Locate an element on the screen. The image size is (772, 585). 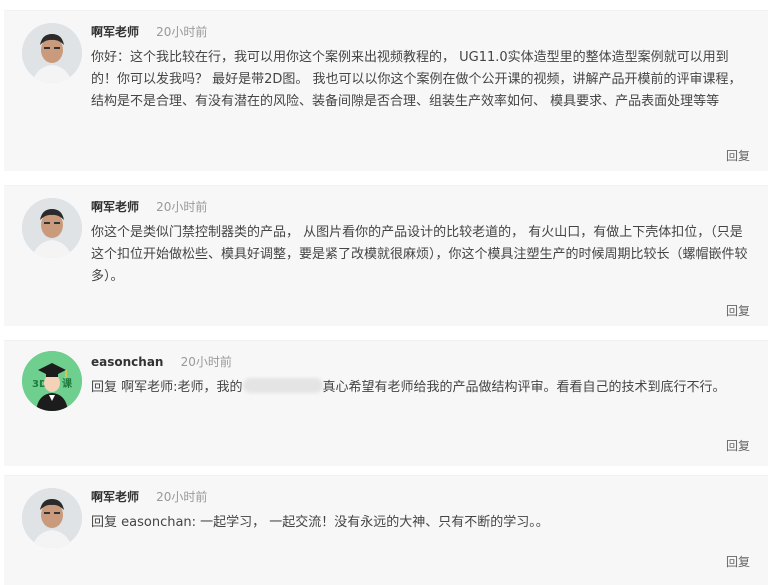
author-name: easonchan is located at coordinates (127, 362).